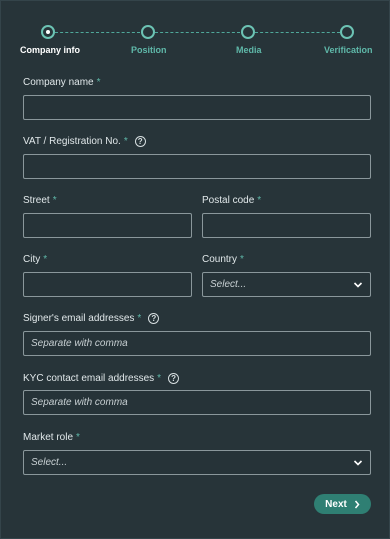 This screenshot has width=390, height=539. I want to click on company-name-label-text: Company name, so click(58, 82).